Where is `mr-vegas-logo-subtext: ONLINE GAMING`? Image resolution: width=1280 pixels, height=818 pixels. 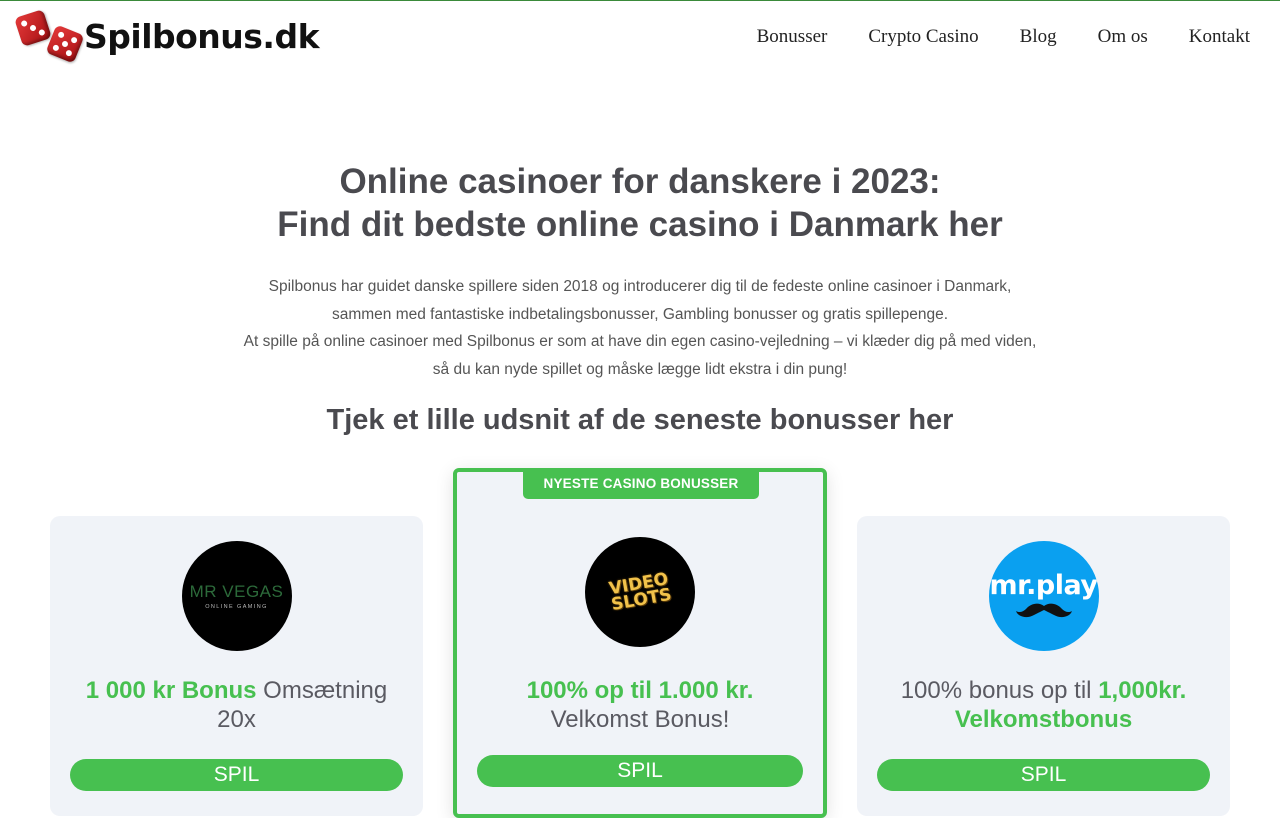
mr-vegas-logo-subtext: ONLINE GAMING is located at coordinates (236, 607).